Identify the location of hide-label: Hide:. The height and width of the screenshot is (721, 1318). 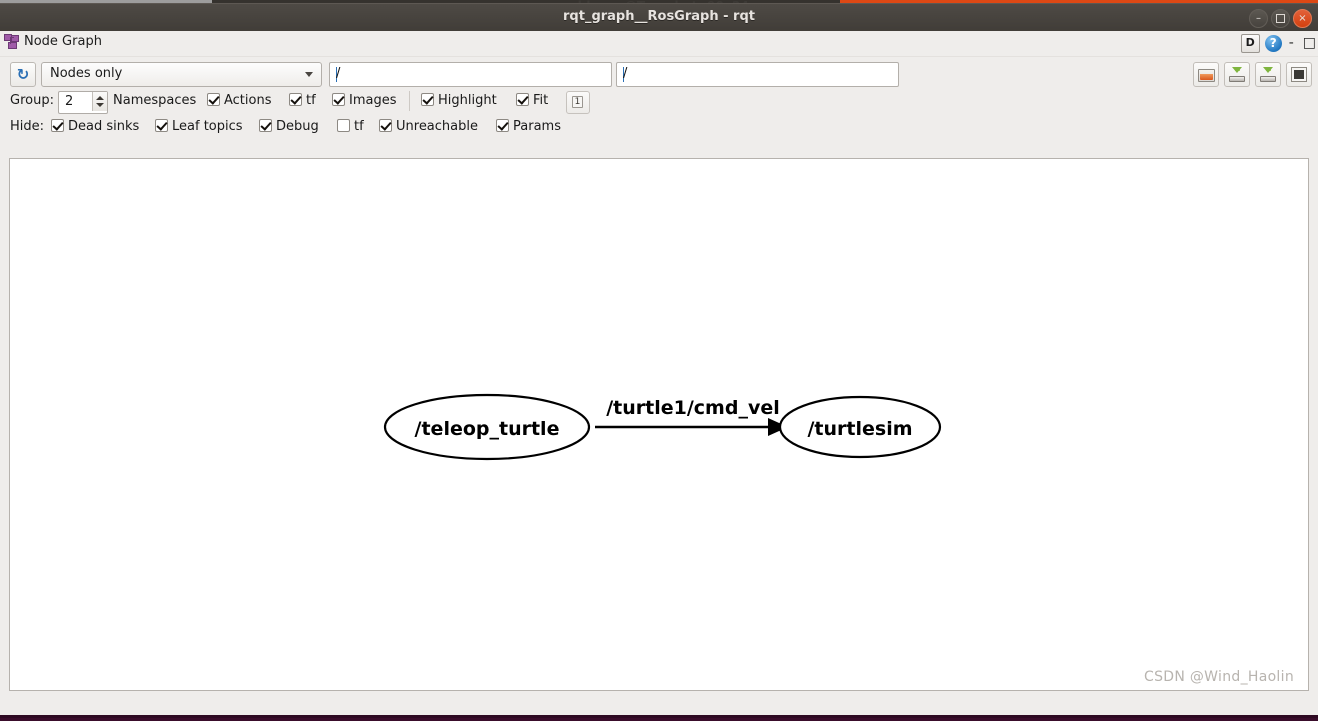
(27, 126).